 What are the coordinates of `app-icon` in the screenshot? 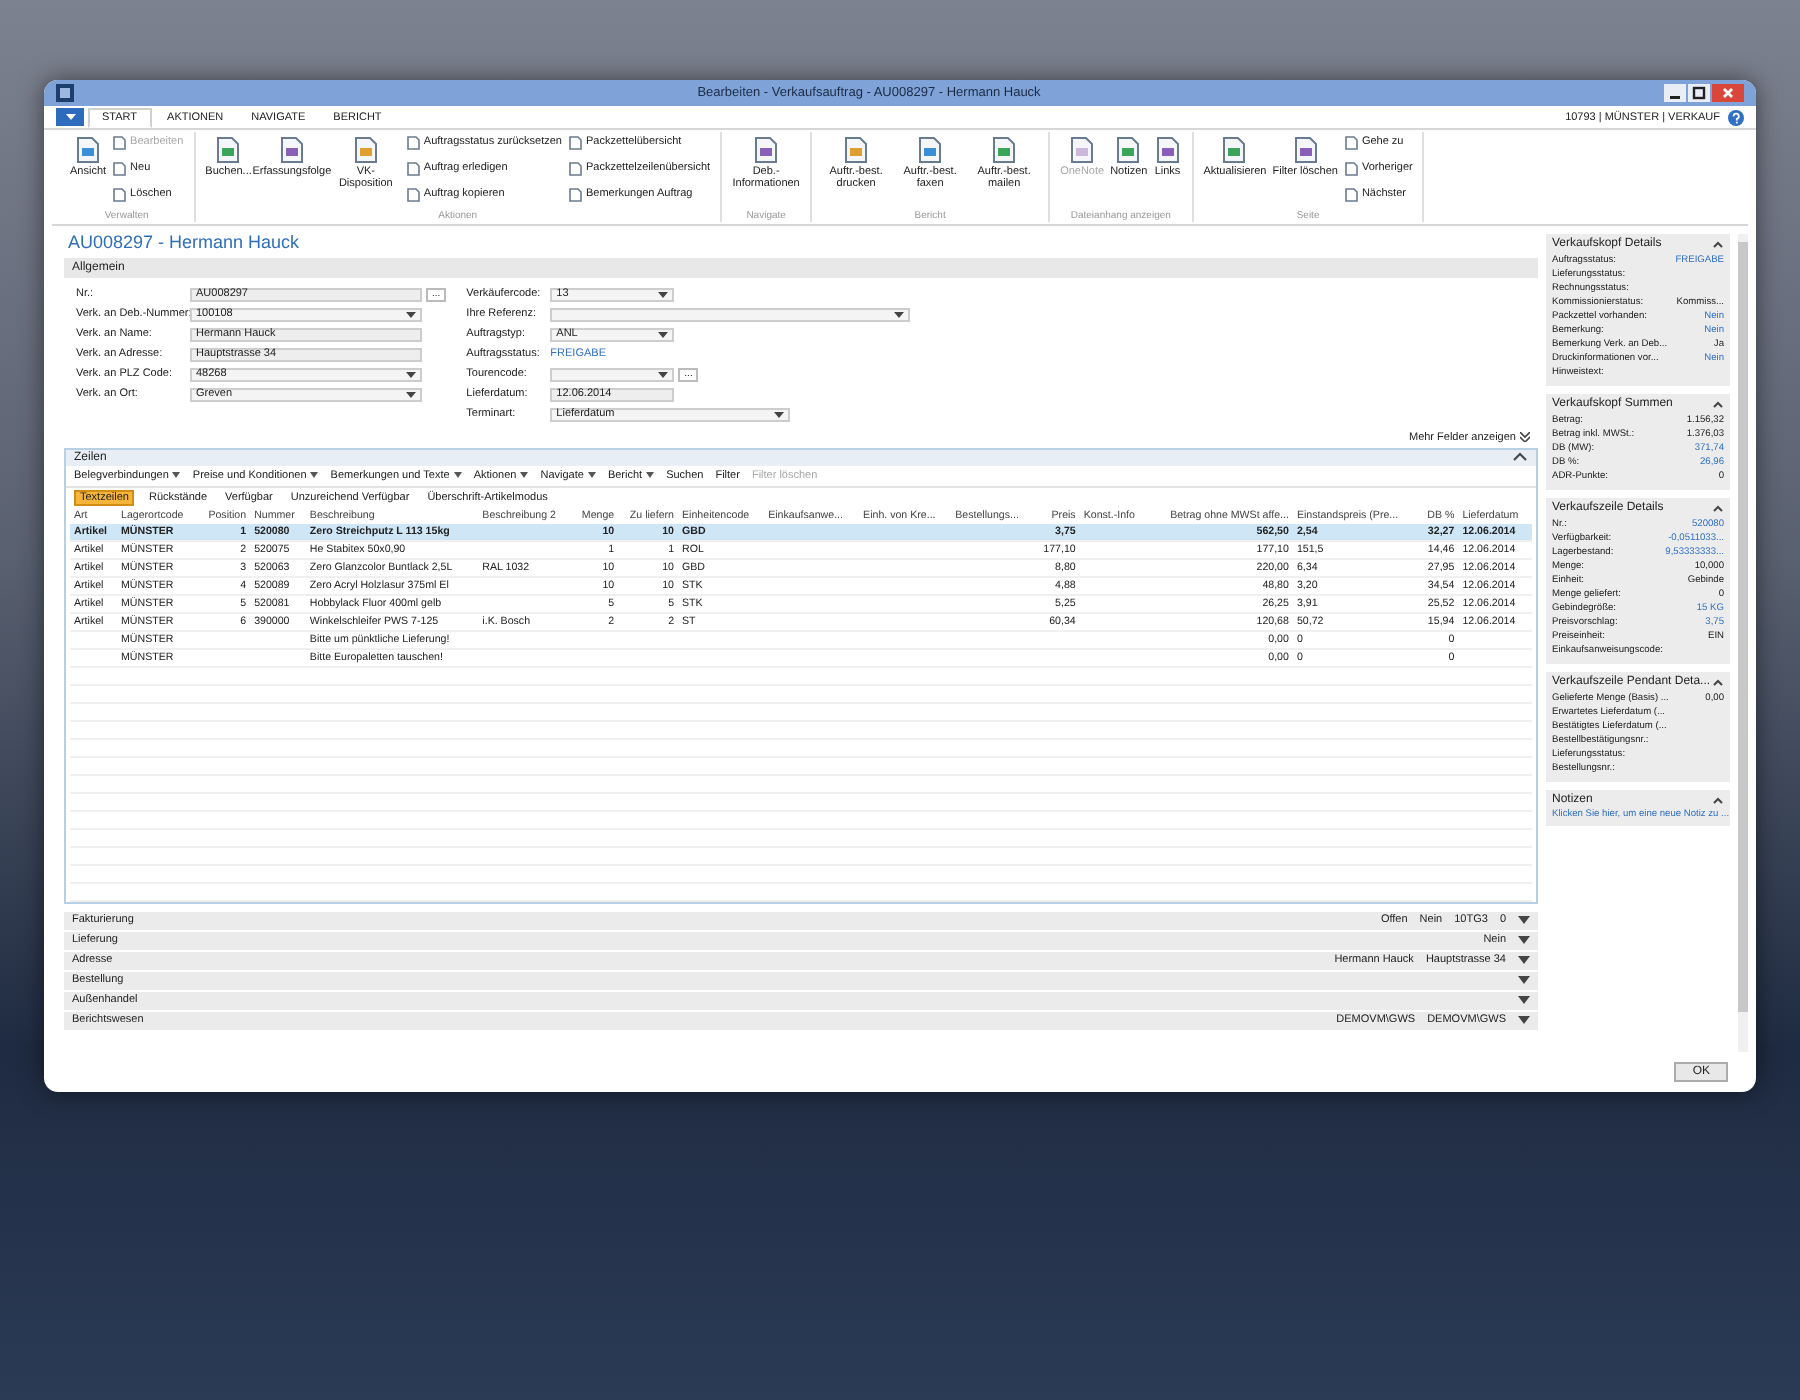 It's located at (65, 93).